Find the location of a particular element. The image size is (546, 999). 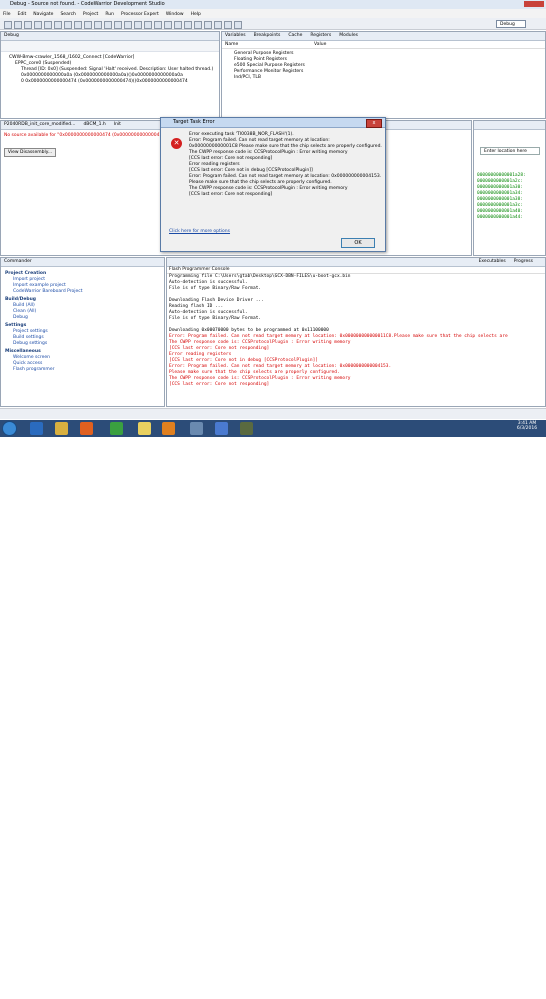

console-line: [CCS last error: Core not responding] is located at coordinates (219, 384).